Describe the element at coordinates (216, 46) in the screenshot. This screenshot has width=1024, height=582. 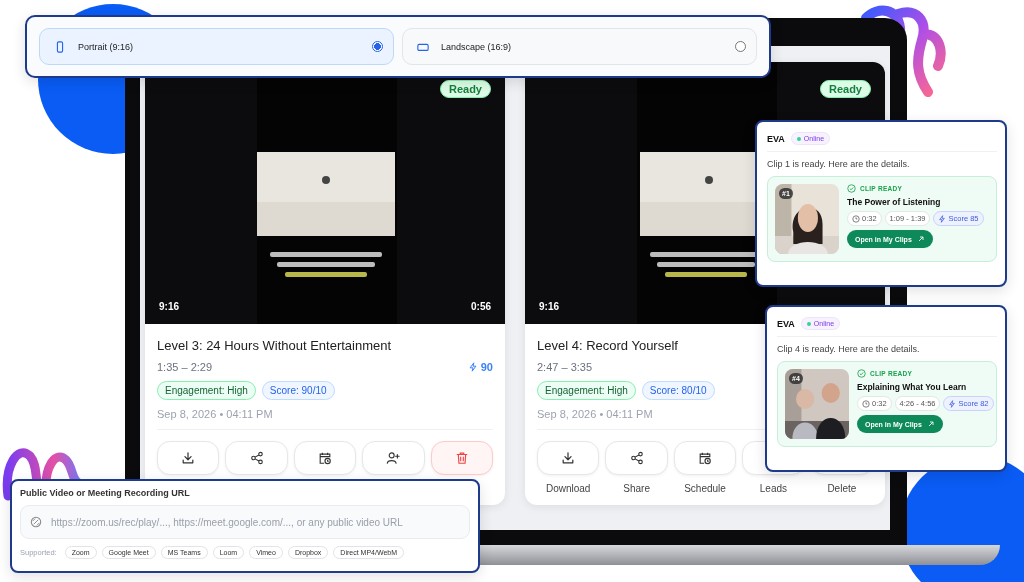
I see `orientation-option: Portrait (9:16)` at that location.